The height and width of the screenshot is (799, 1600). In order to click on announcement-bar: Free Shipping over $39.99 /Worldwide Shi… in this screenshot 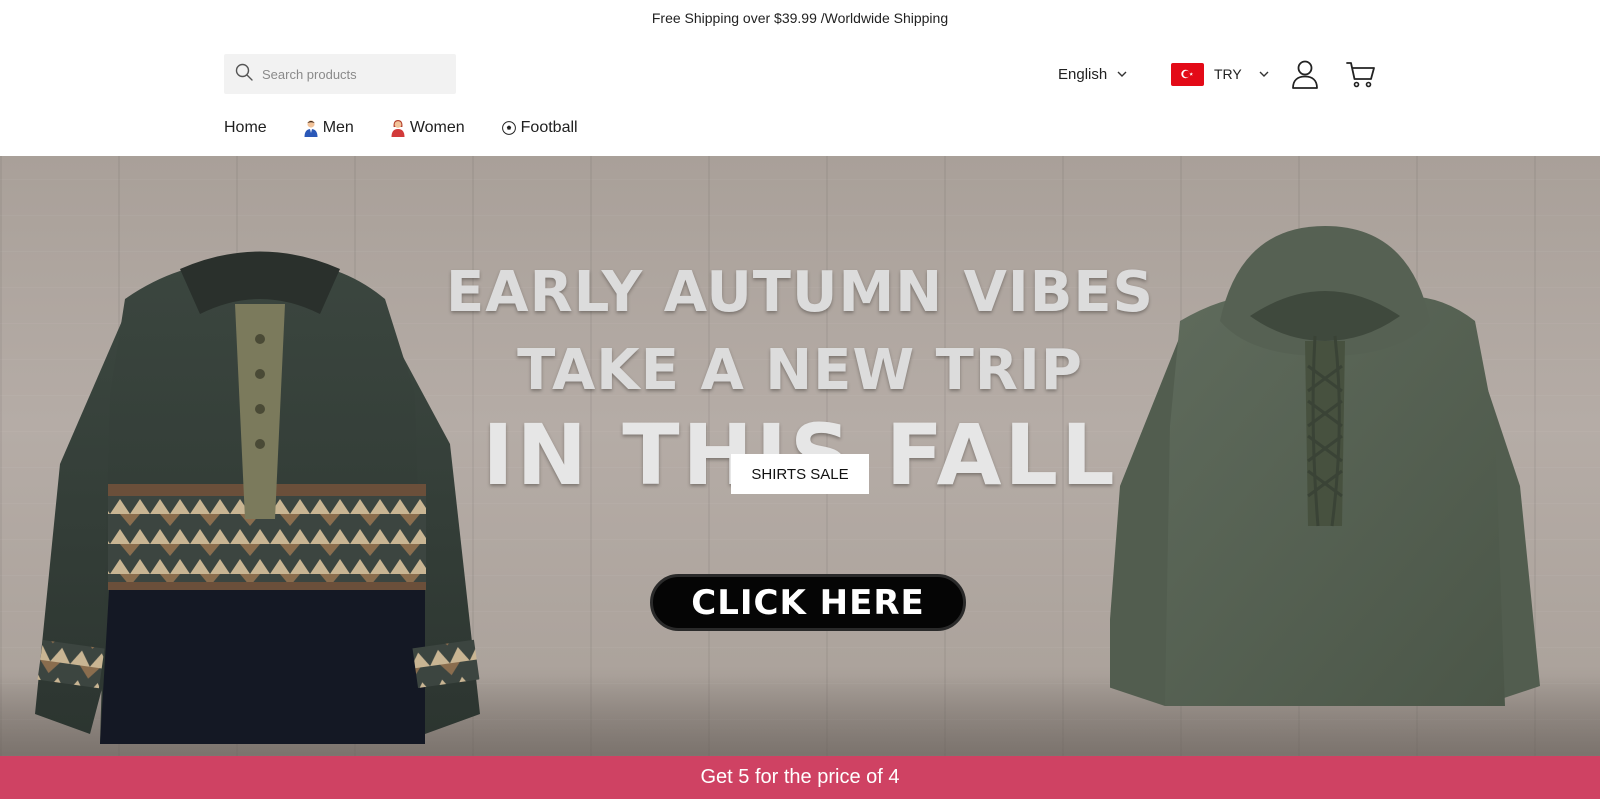, I will do `click(800, 18)`.